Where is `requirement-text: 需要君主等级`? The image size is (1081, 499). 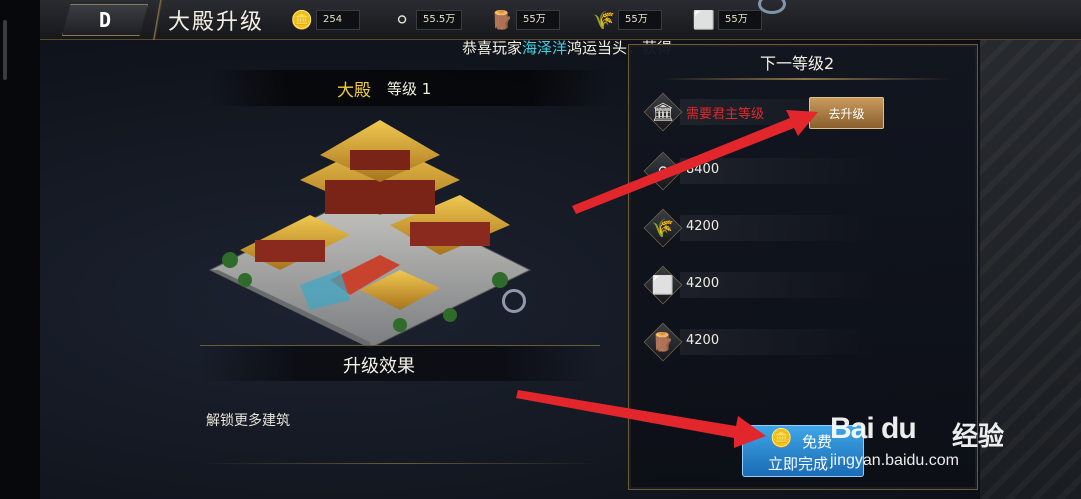 requirement-text: 需要君主等级 is located at coordinates (725, 114).